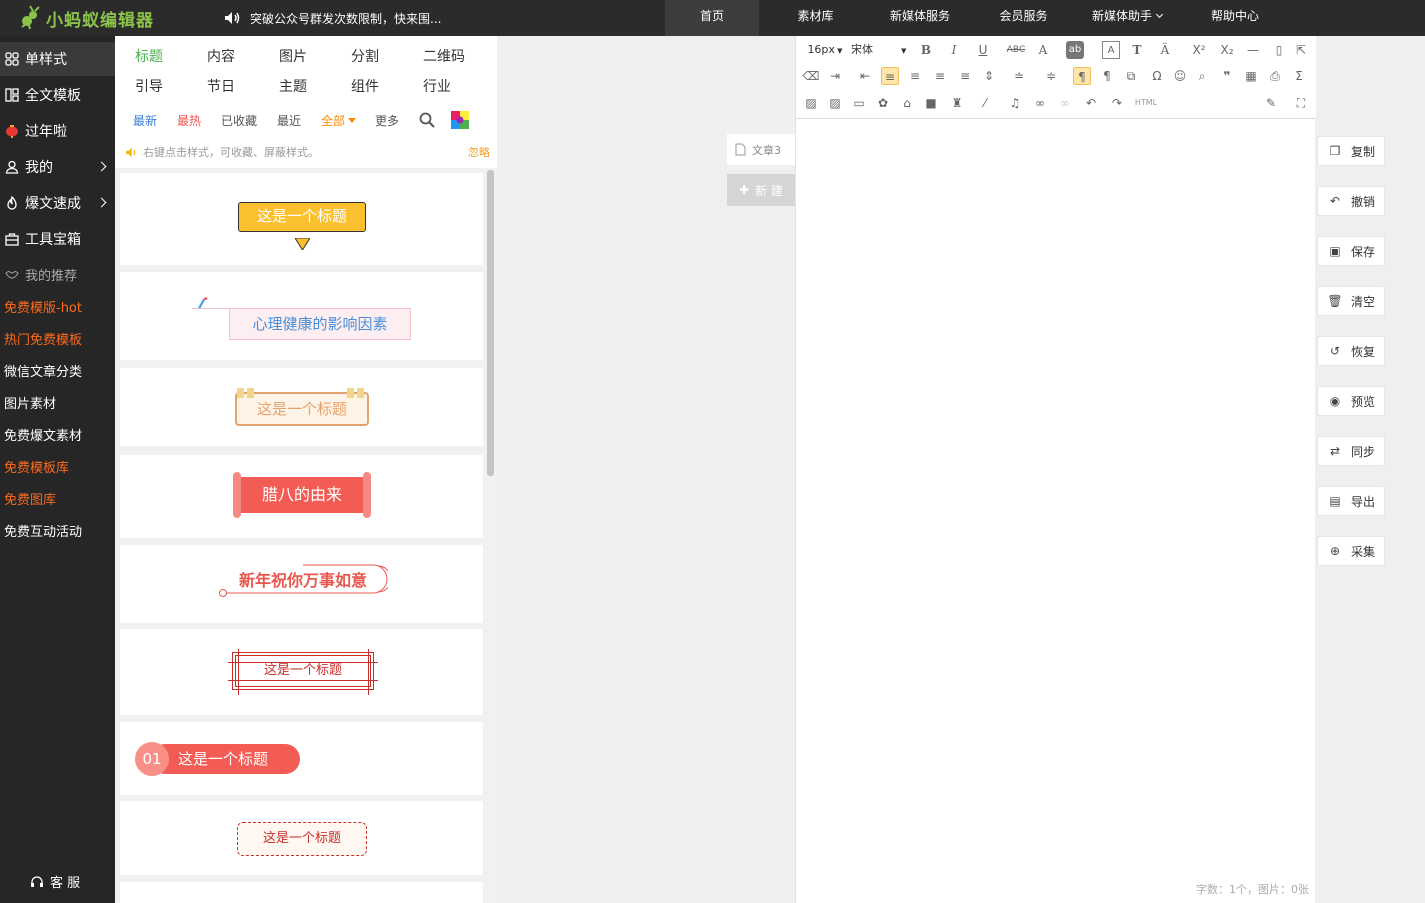 Image resolution: width=1425 pixels, height=903 pixels. Describe the element at coordinates (1235, 18) in the screenshot. I see `nav-help: 帮助中心` at that location.